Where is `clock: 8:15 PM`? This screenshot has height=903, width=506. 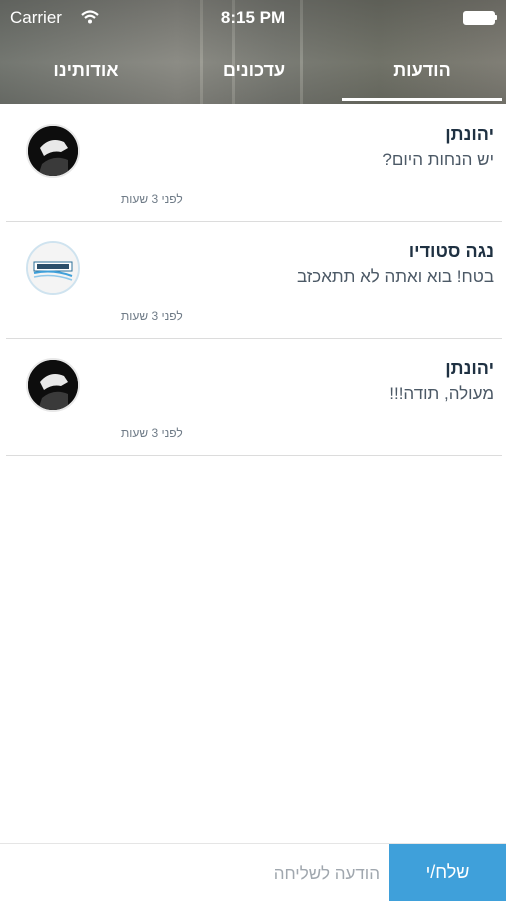 clock: 8:15 PM is located at coordinates (253, 17).